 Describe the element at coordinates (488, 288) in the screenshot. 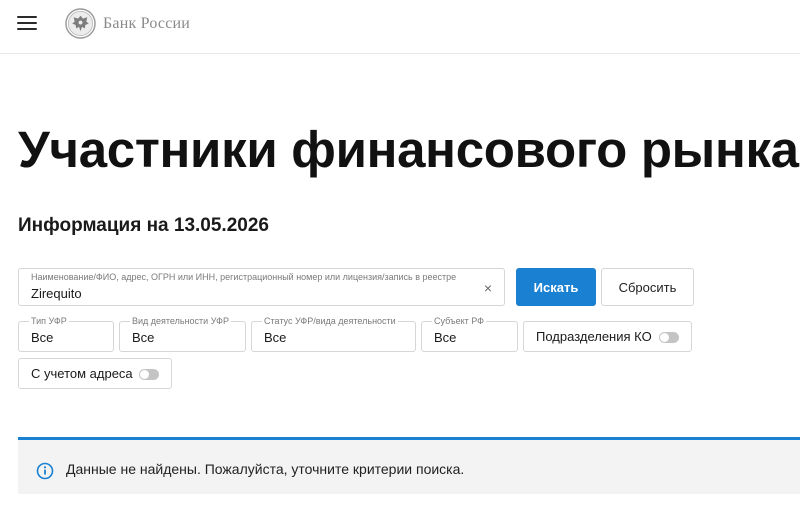

I see `clear-icon: ×` at that location.